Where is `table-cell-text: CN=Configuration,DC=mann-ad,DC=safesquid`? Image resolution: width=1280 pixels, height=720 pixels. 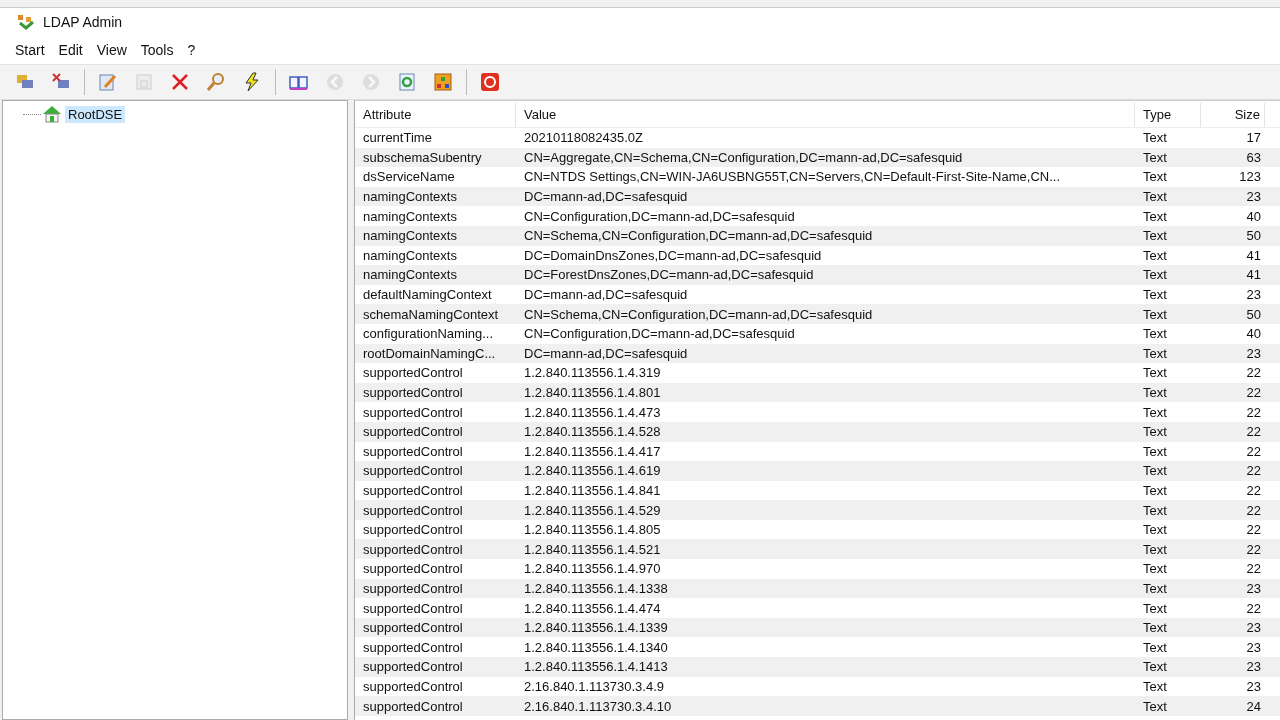 table-cell-text: CN=Configuration,DC=mann-ad,DC=safesquid is located at coordinates (659, 216).